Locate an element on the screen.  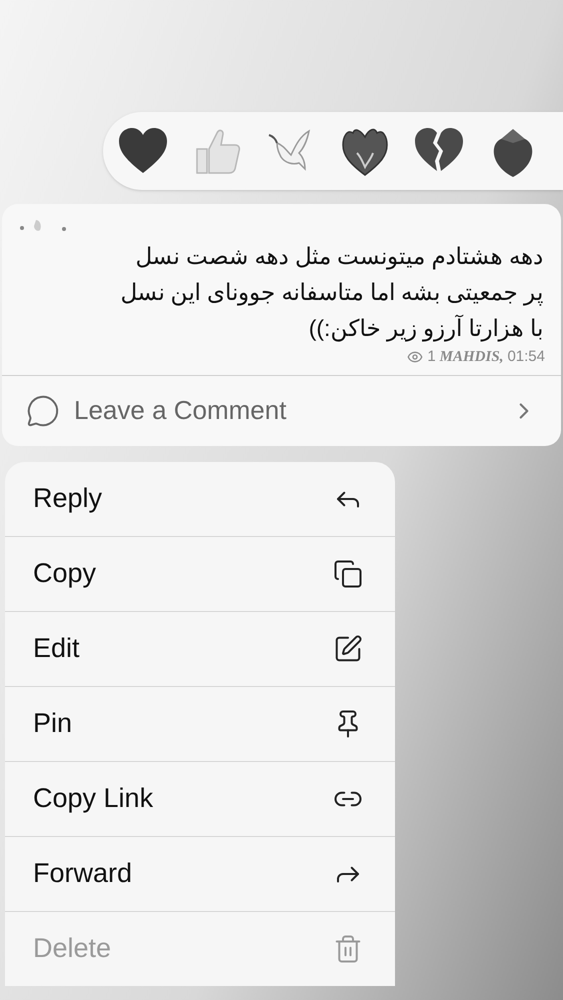
menu-item: Copy is located at coordinates (200, 573).